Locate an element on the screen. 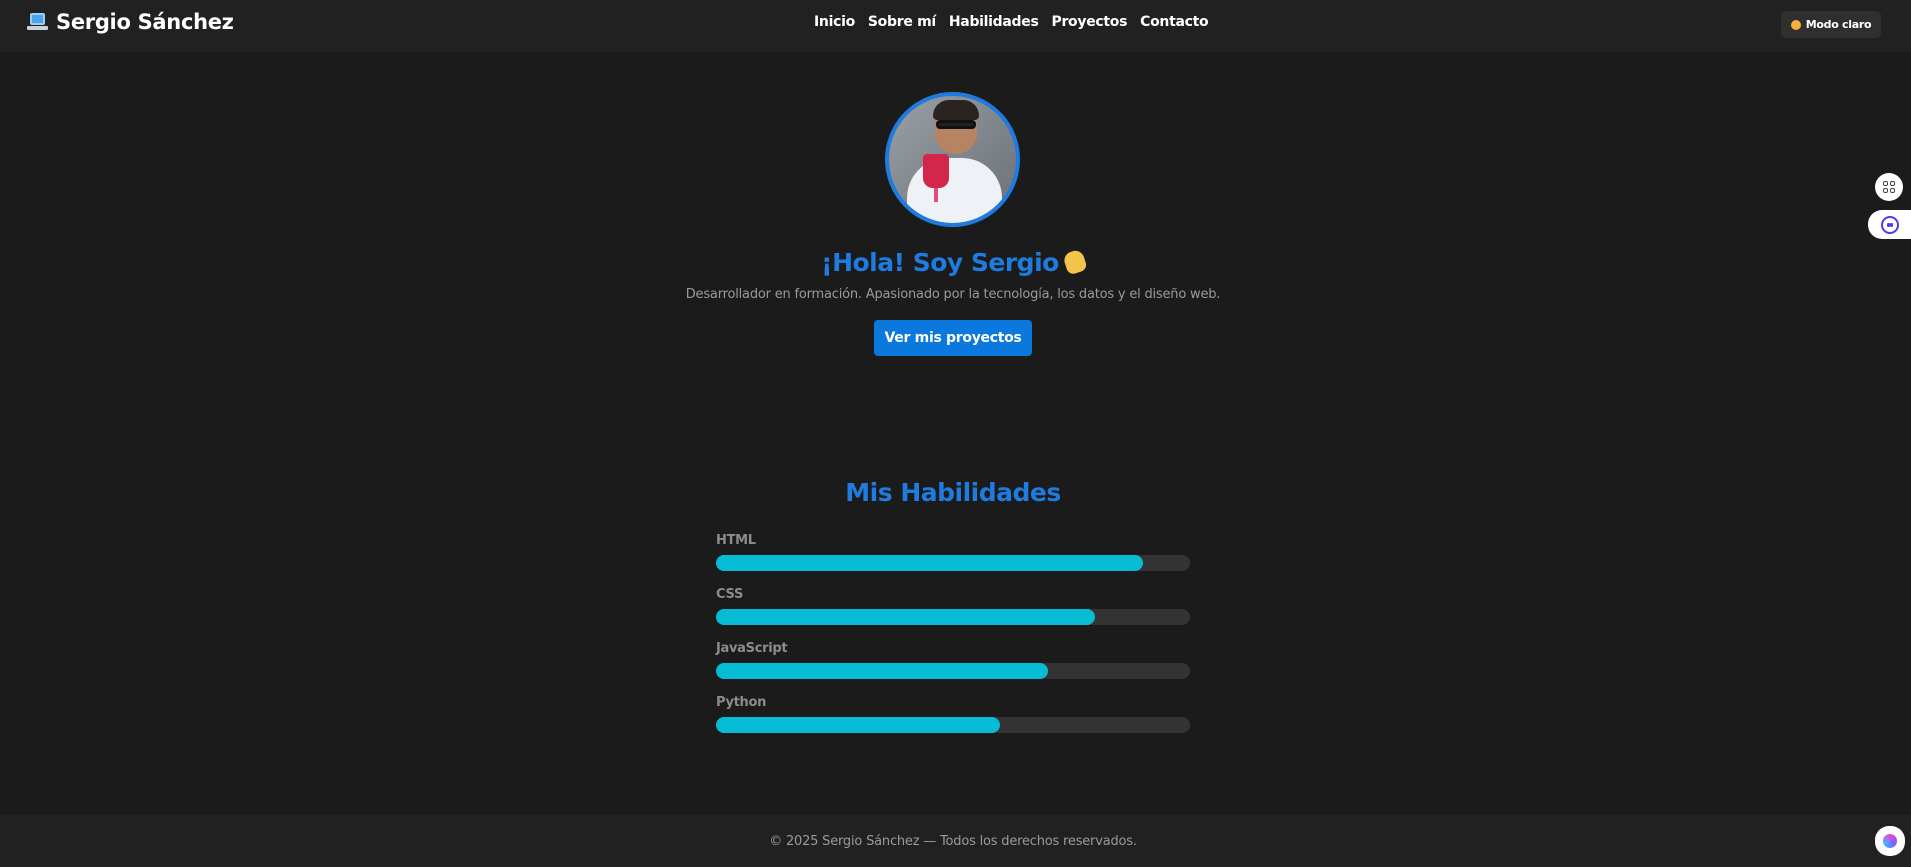 The width and height of the screenshot is (1911, 867). skill-name: HTML is located at coordinates (736, 540).